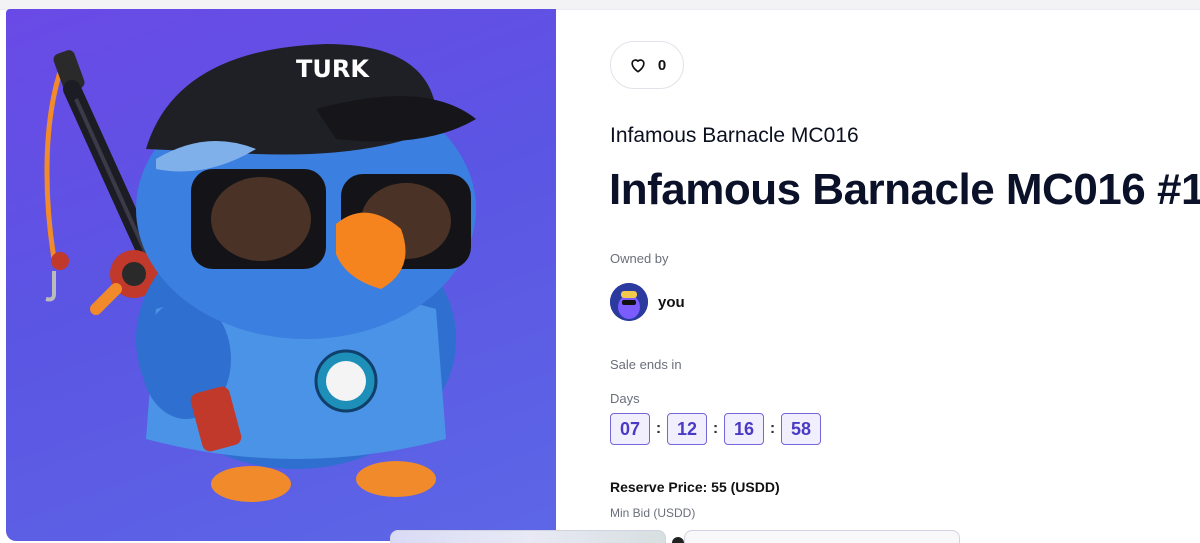 This screenshot has width=1200, height=543. I want to click on owned-by-label: Owned by, so click(639, 258).